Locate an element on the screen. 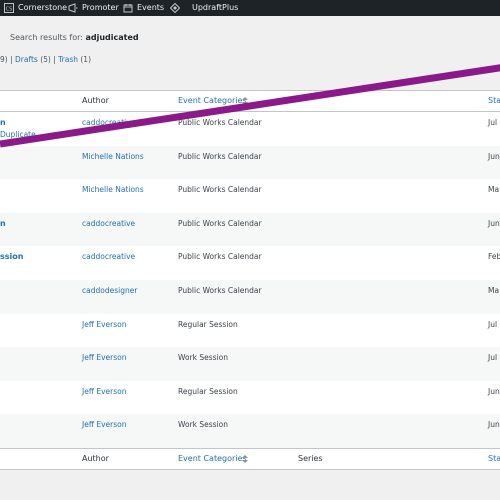 The image size is (500, 500). author-link: caddodesigner is located at coordinates (109, 290).